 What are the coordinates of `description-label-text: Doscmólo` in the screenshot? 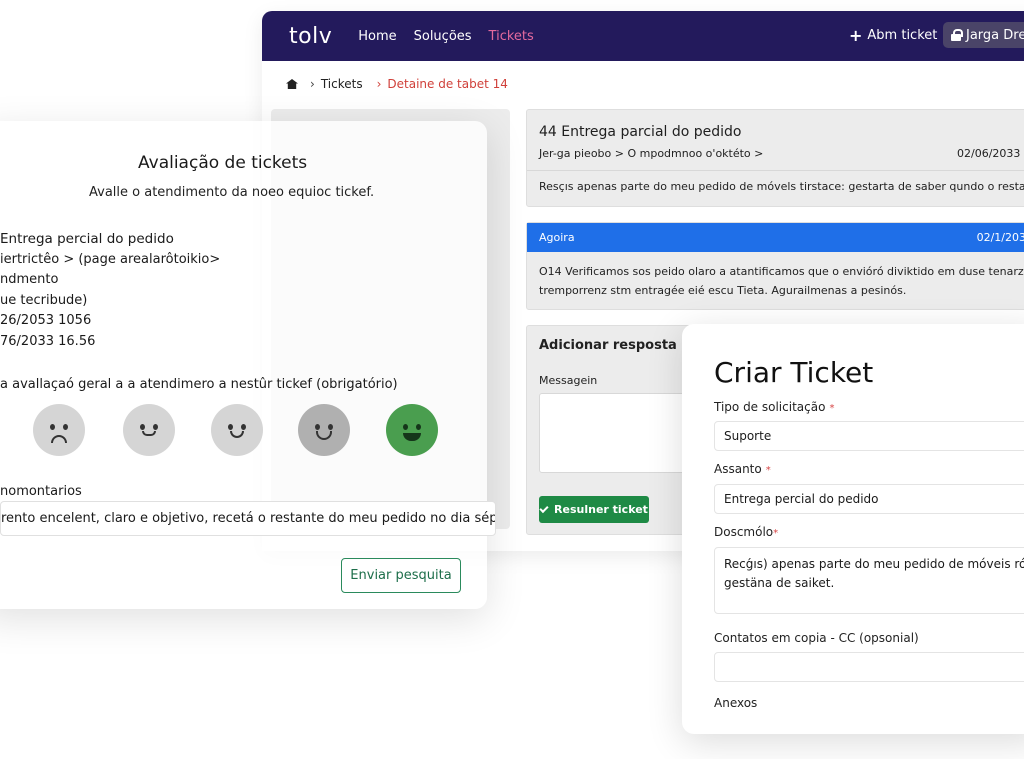 It's located at (744, 532).